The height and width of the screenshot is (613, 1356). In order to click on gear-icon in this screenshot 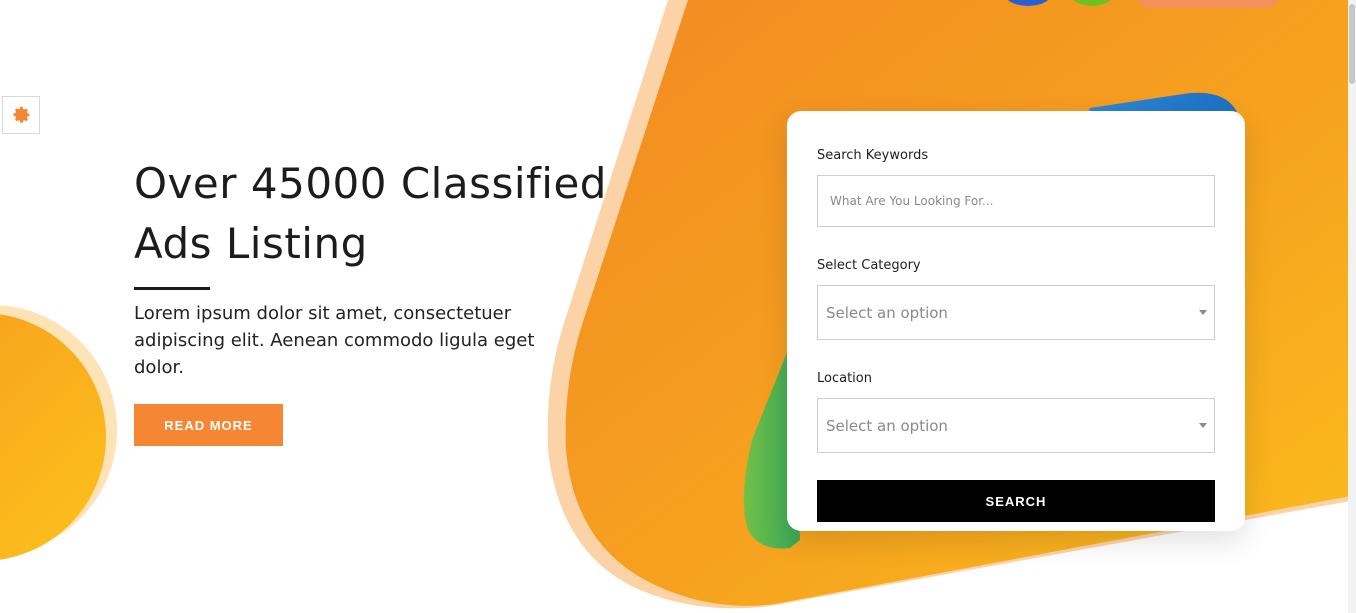, I will do `click(21, 114)`.